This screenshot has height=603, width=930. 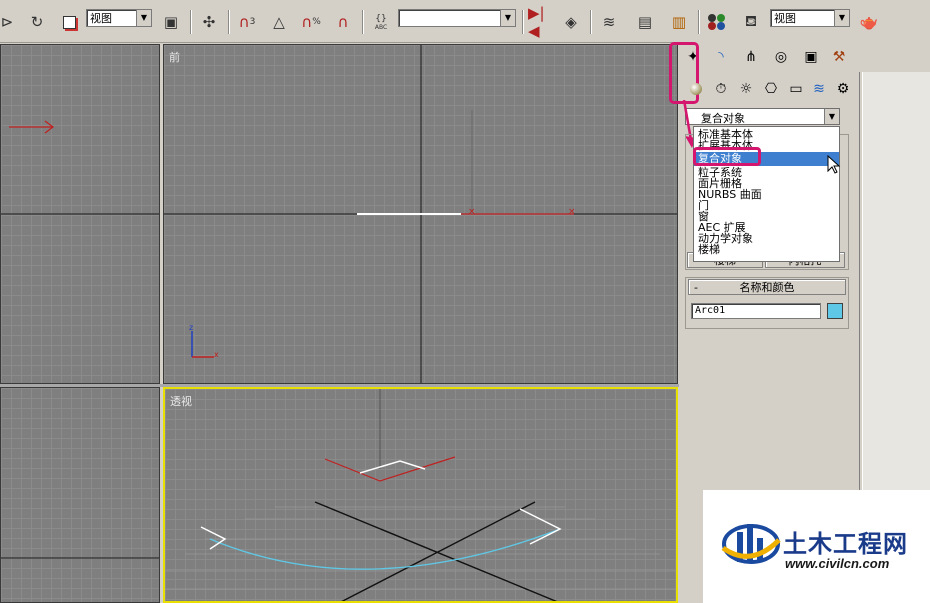 I want to click on abc-label: ABC, so click(x=381, y=27).